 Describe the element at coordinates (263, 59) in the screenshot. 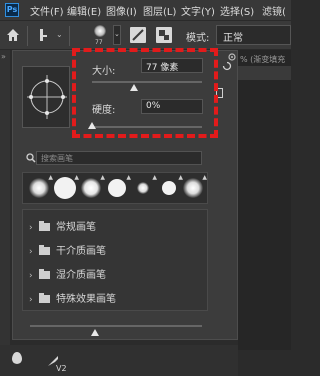

I see `document-tab-title: % (渐变填充` at that location.